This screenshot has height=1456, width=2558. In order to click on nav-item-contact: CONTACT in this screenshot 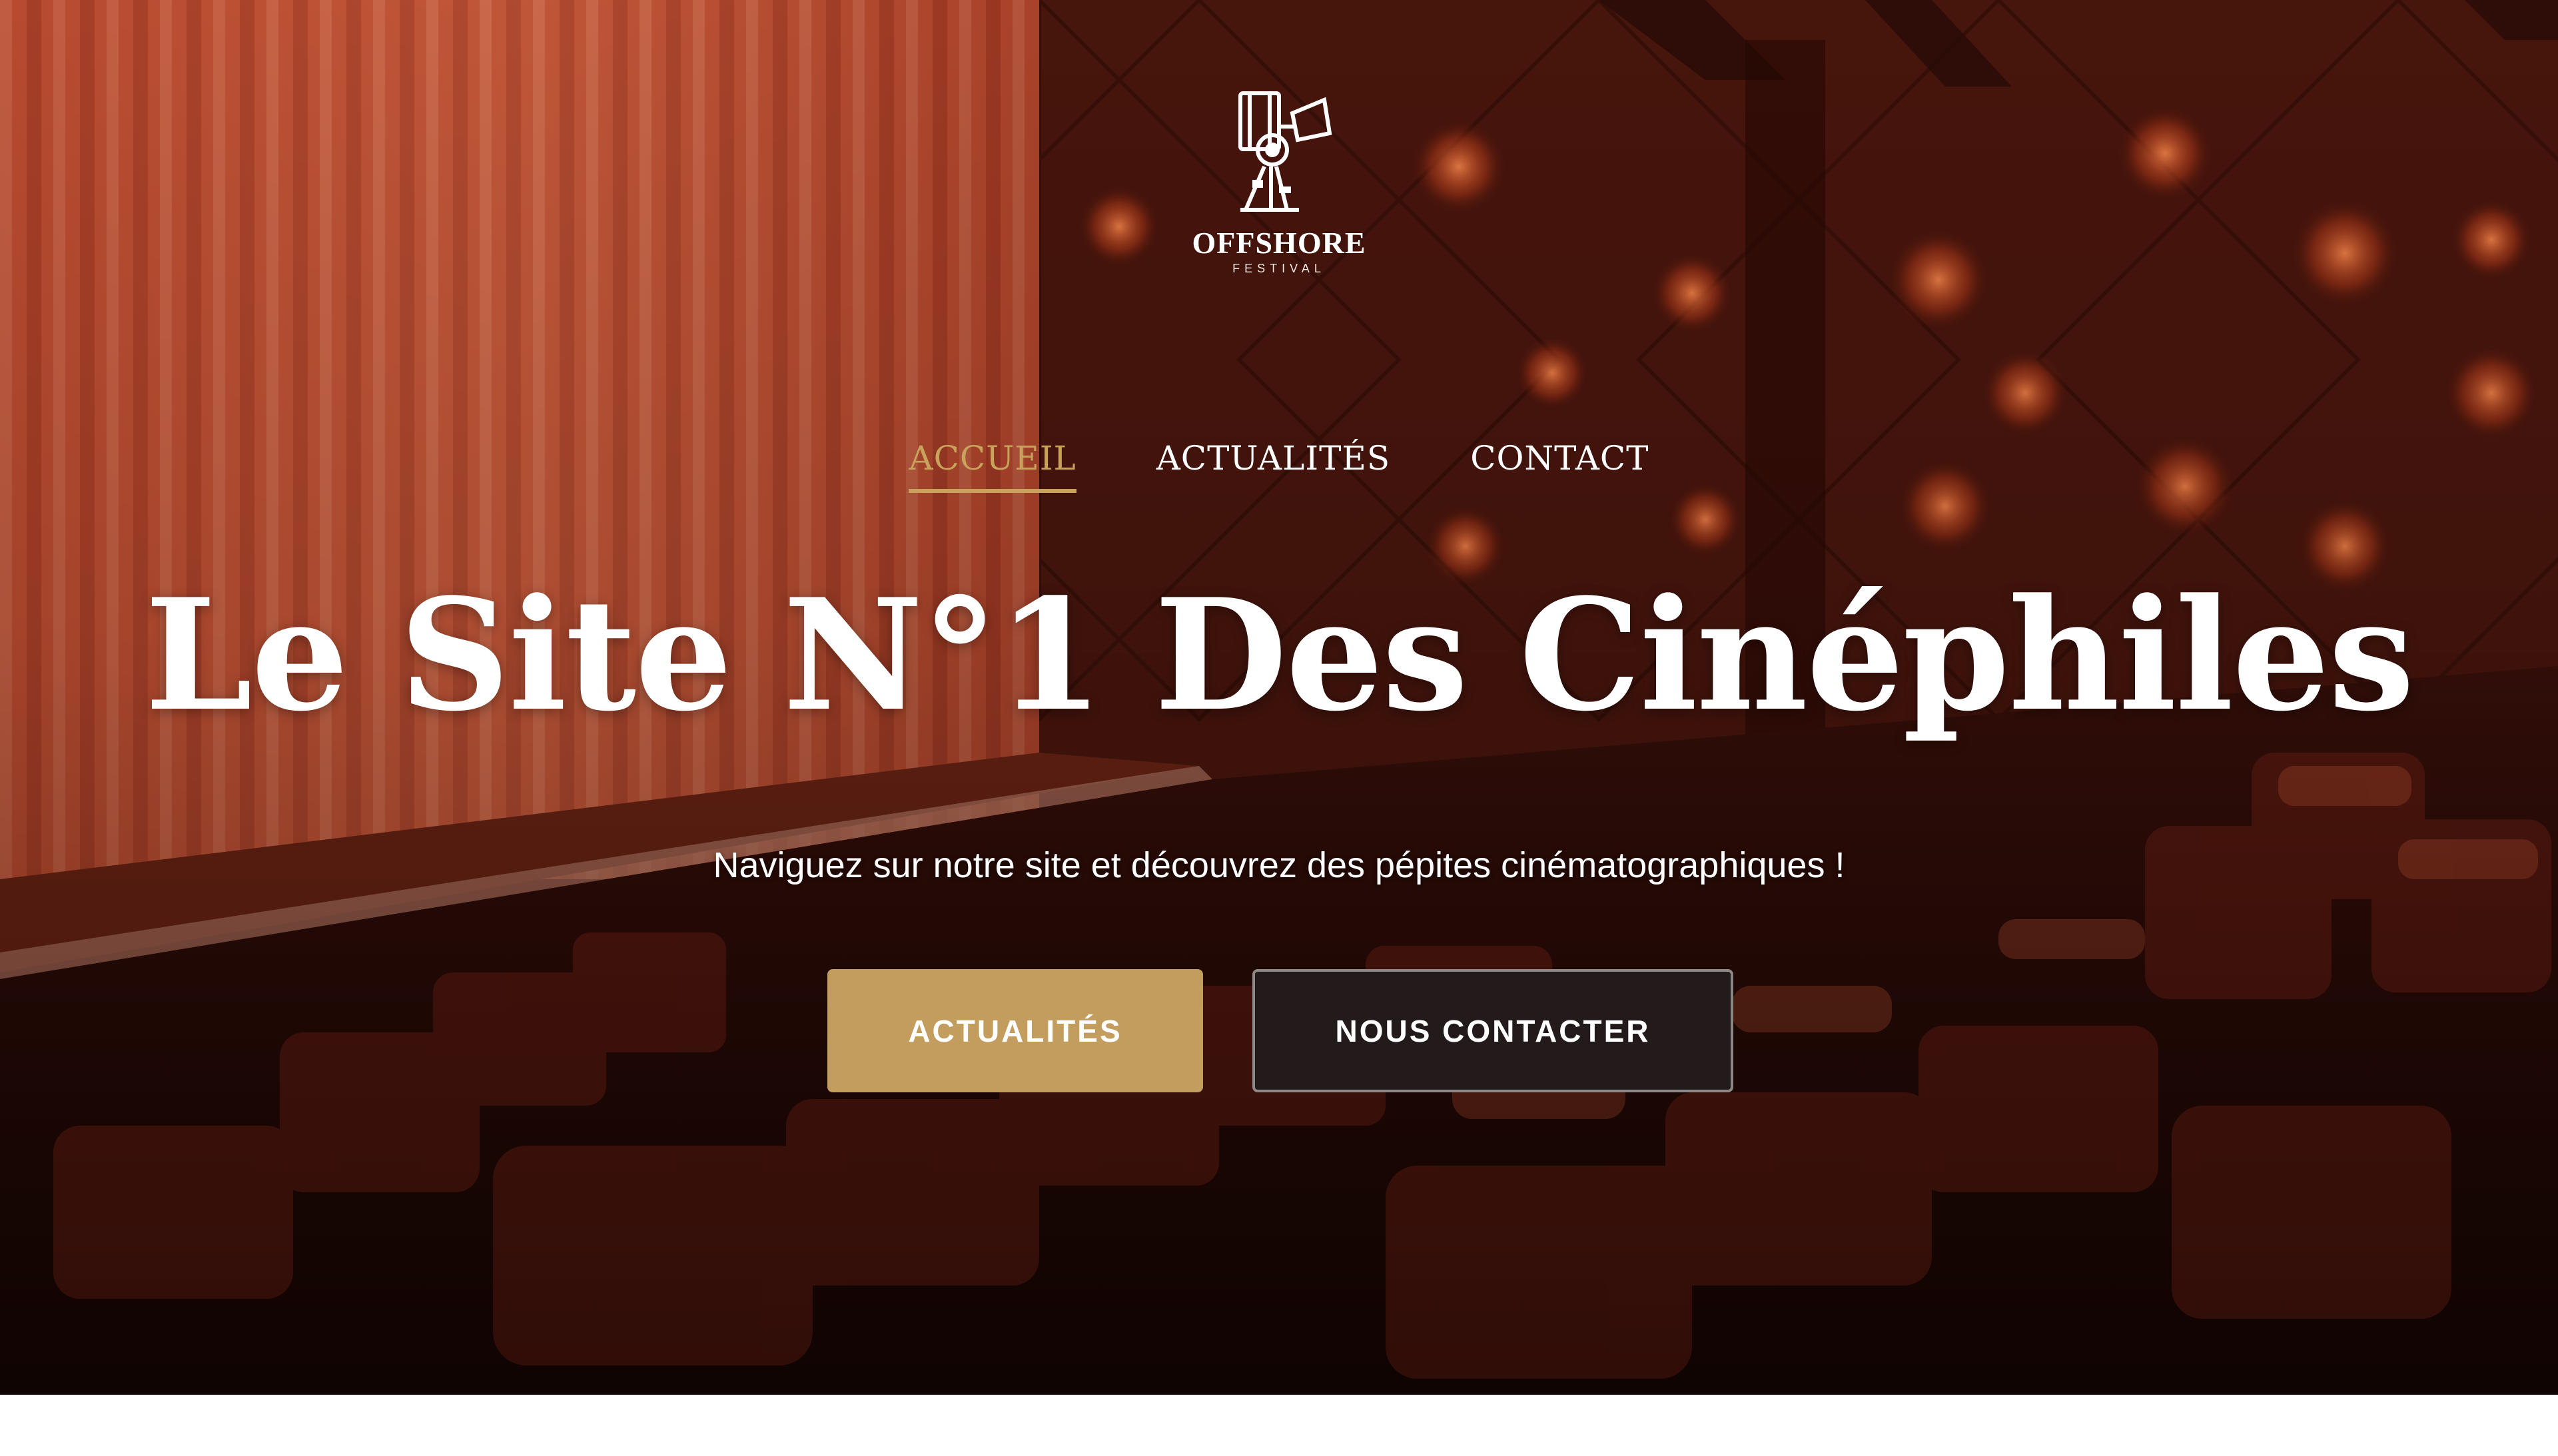, I will do `click(1559, 463)`.